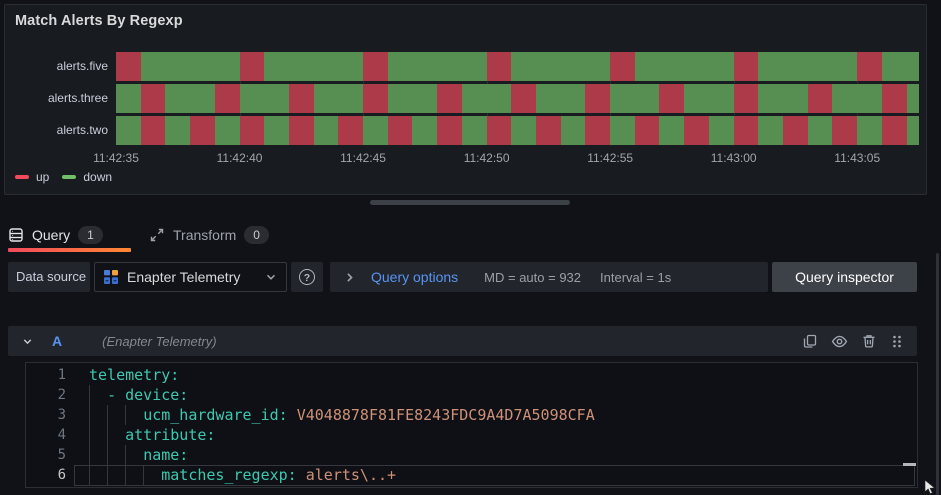 The width and height of the screenshot is (941, 495). Describe the element at coordinates (844, 277) in the screenshot. I see `query-inspector-button: Query inspector` at that location.